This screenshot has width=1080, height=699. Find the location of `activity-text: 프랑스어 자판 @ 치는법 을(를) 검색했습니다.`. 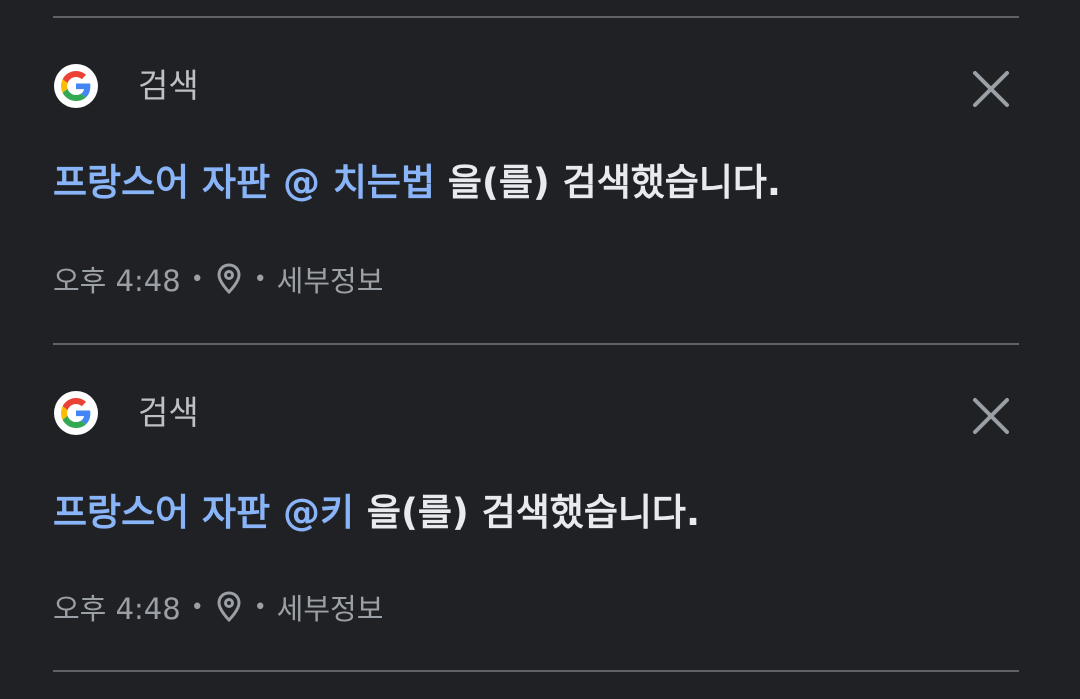

activity-text: 프랑스어 자판 @ 치는법 을(를) 검색했습니다. is located at coordinates (417, 183).